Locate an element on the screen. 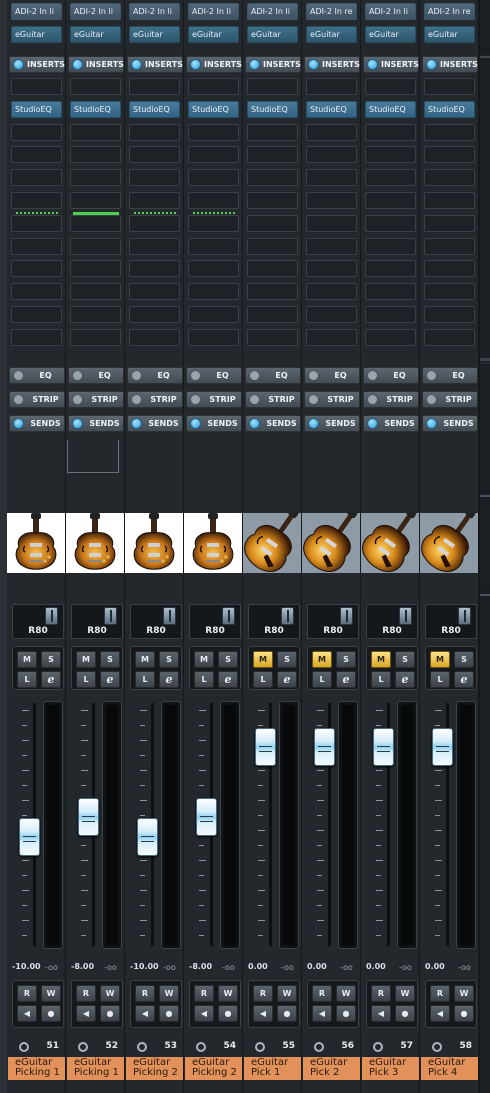  strip-section-header: STRIP is located at coordinates (391, 399).